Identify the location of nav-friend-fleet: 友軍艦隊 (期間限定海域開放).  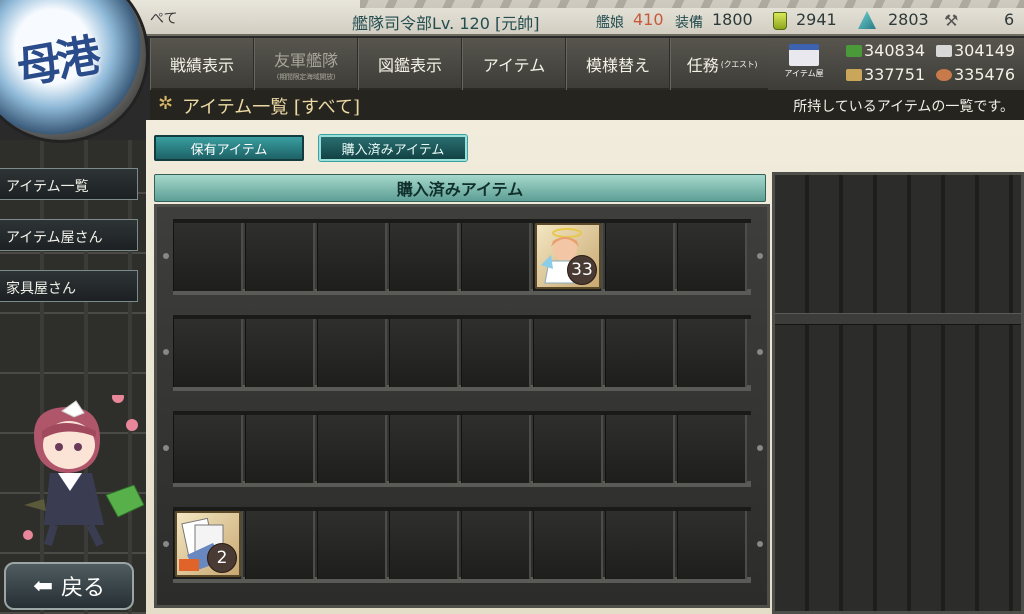
(306, 64).